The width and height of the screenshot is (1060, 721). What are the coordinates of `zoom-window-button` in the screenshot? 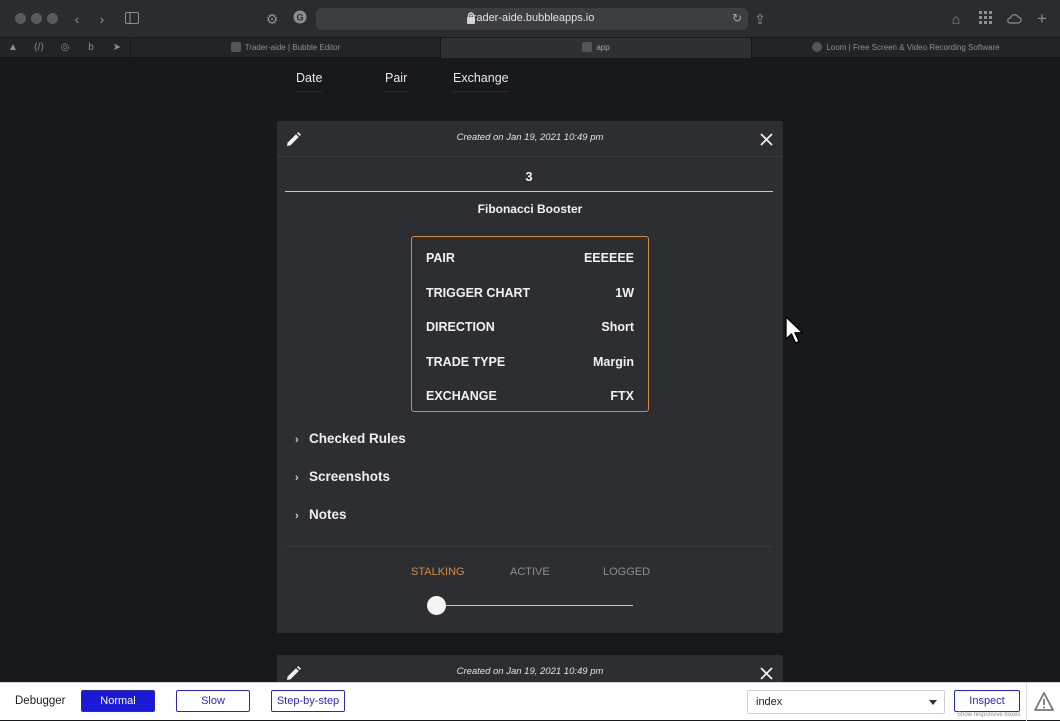 It's located at (52, 18).